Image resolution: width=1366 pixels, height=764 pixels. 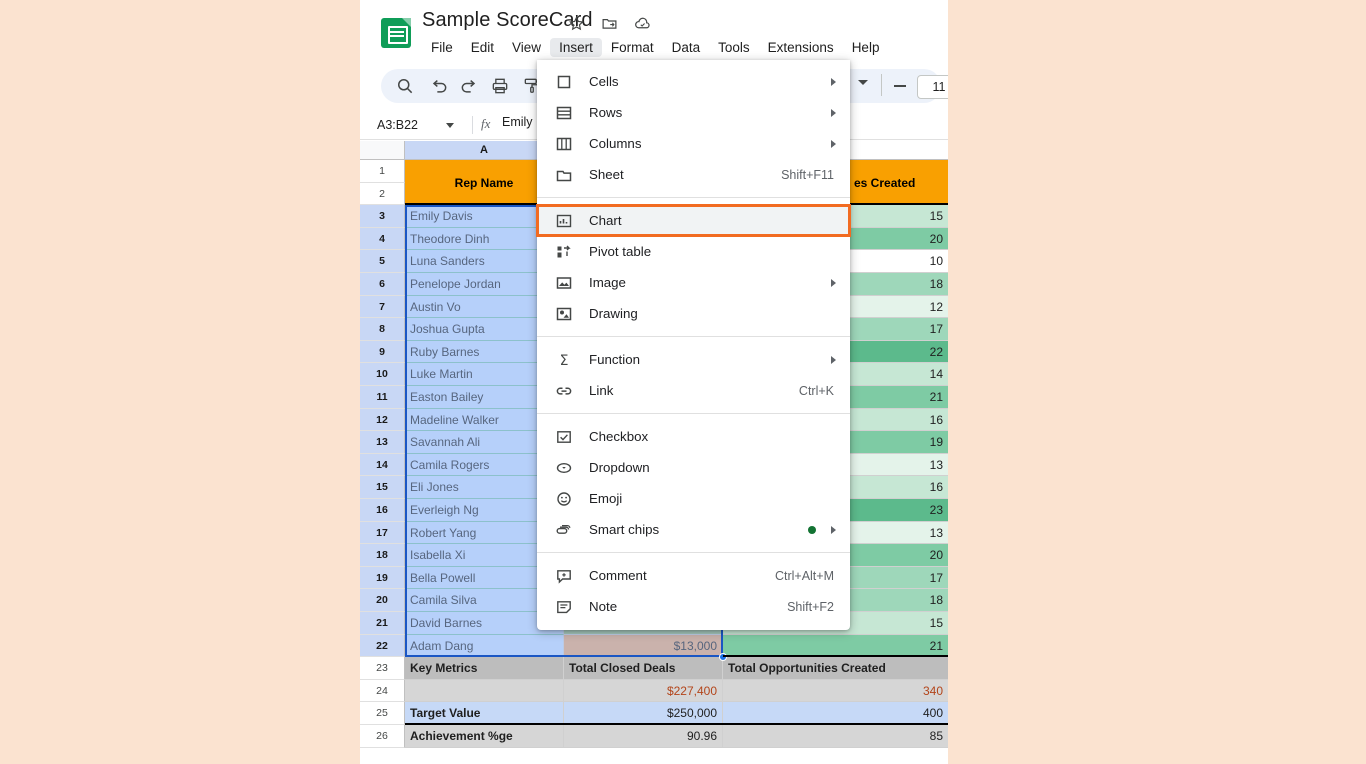 What do you see at coordinates (643, 691) in the screenshot?
I see `cell-b24: $227,400` at bounding box center [643, 691].